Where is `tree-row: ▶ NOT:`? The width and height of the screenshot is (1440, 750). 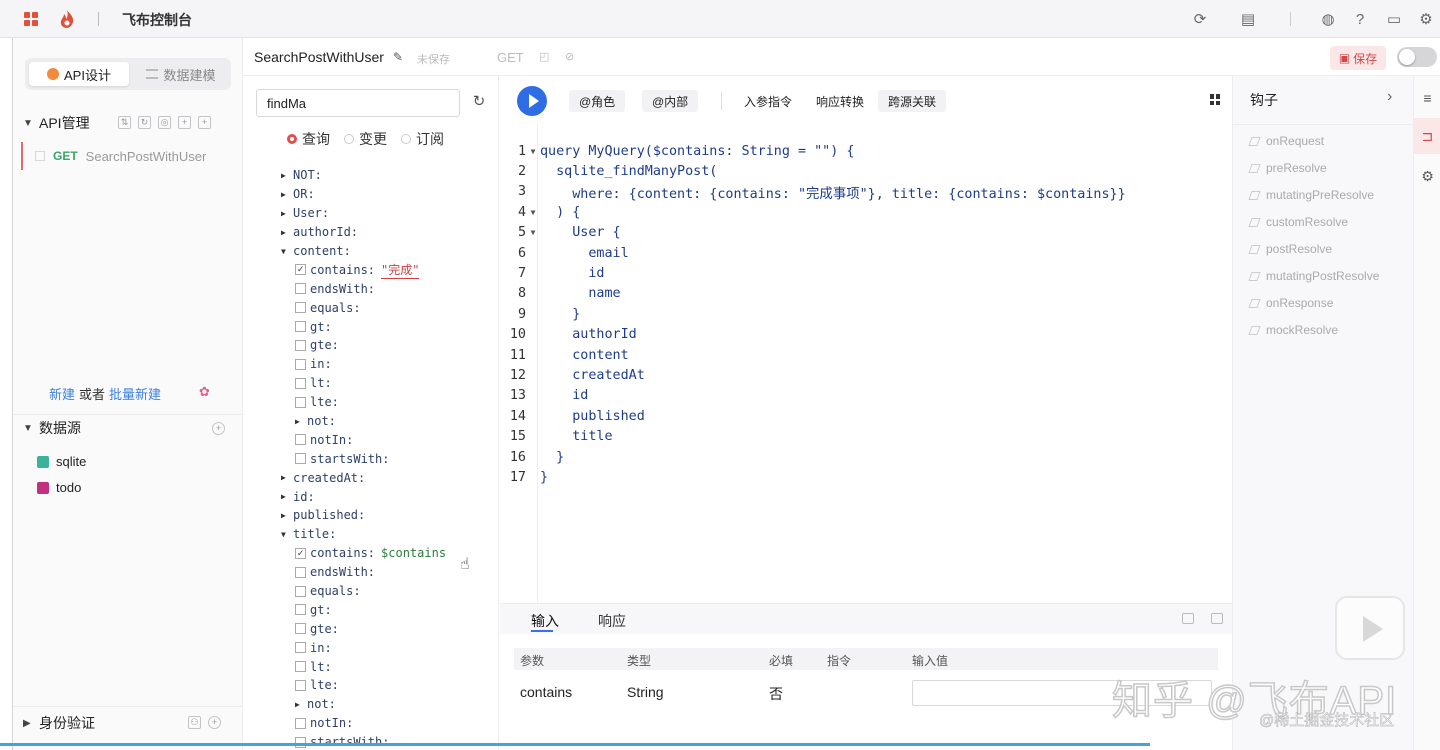
tree-row: ▶ NOT: is located at coordinates (363, 175).